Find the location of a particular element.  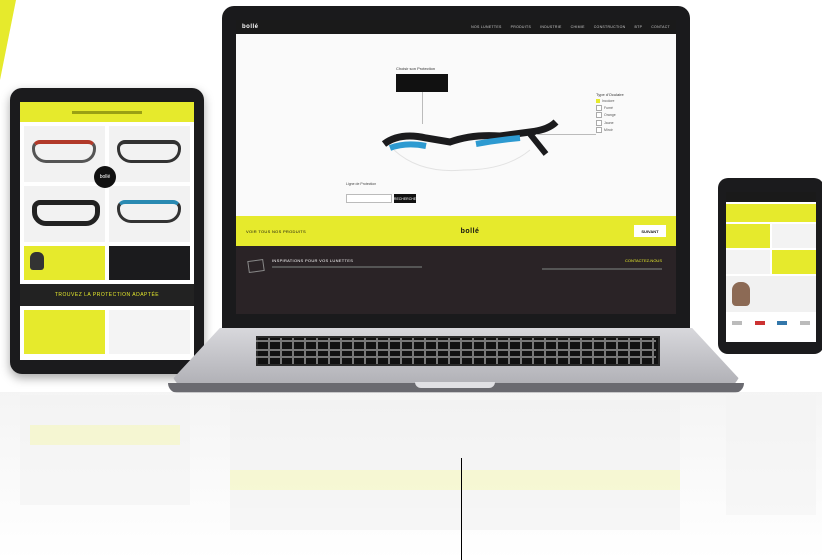

tablet-product-grid: bollé is located at coordinates (107, 184).